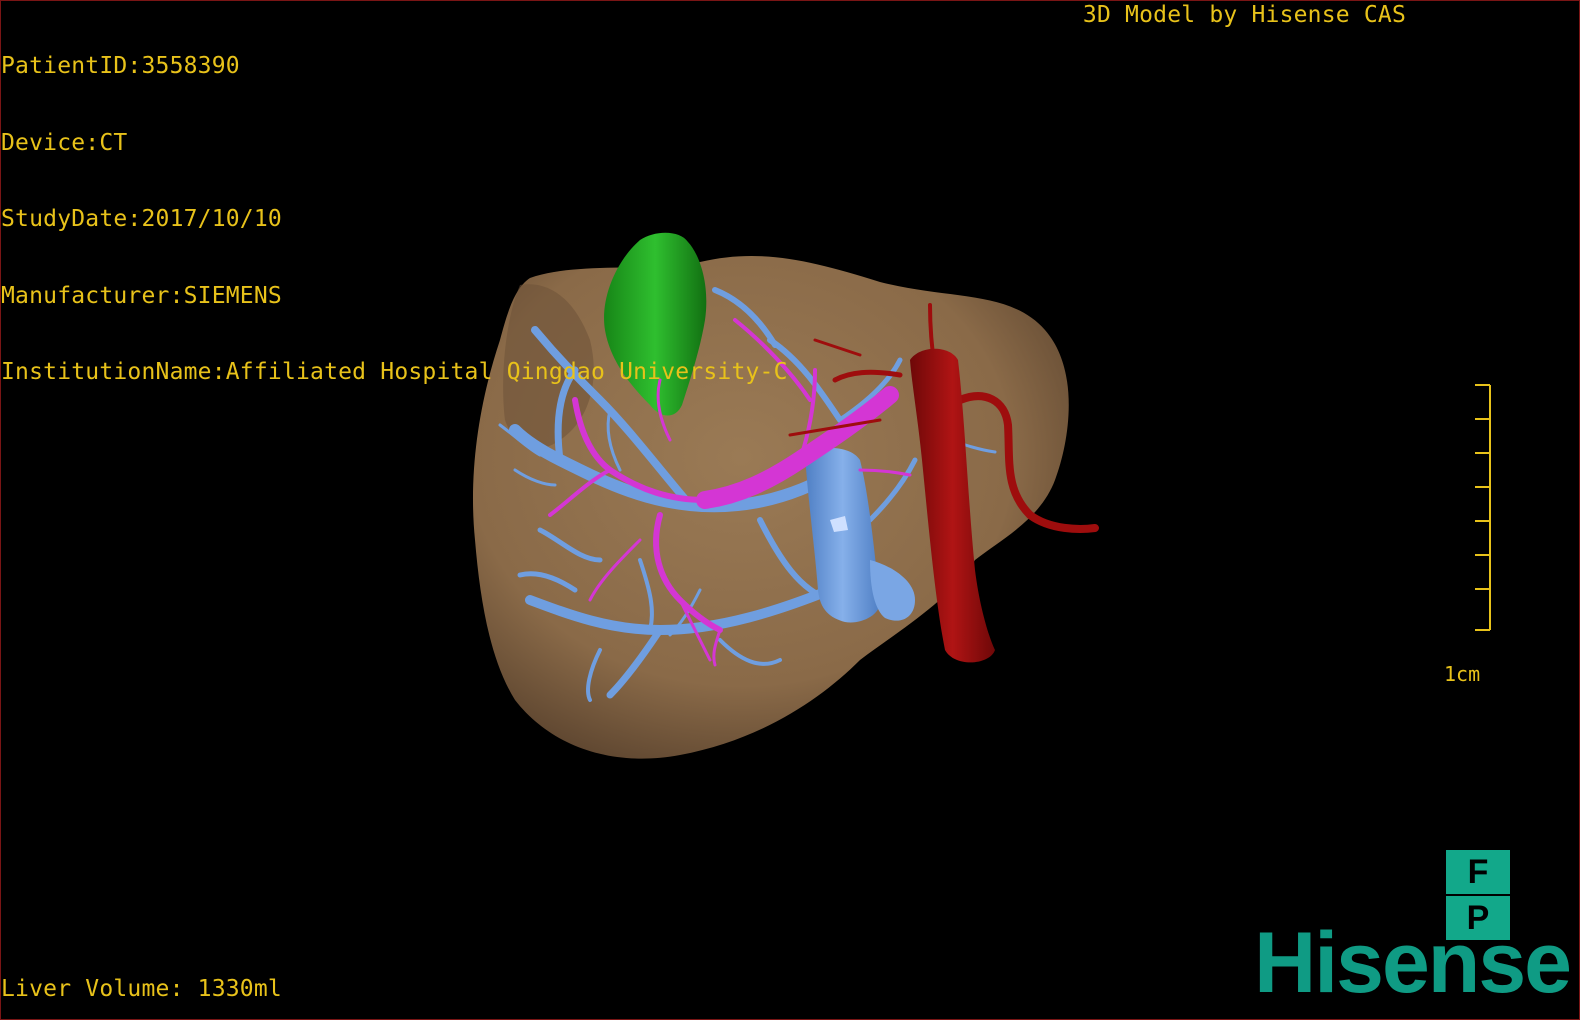 This screenshot has width=1580, height=1020. What do you see at coordinates (1462, 674) in the screenshot?
I see `scale-bar-label: 1cm` at bounding box center [1462, 674].